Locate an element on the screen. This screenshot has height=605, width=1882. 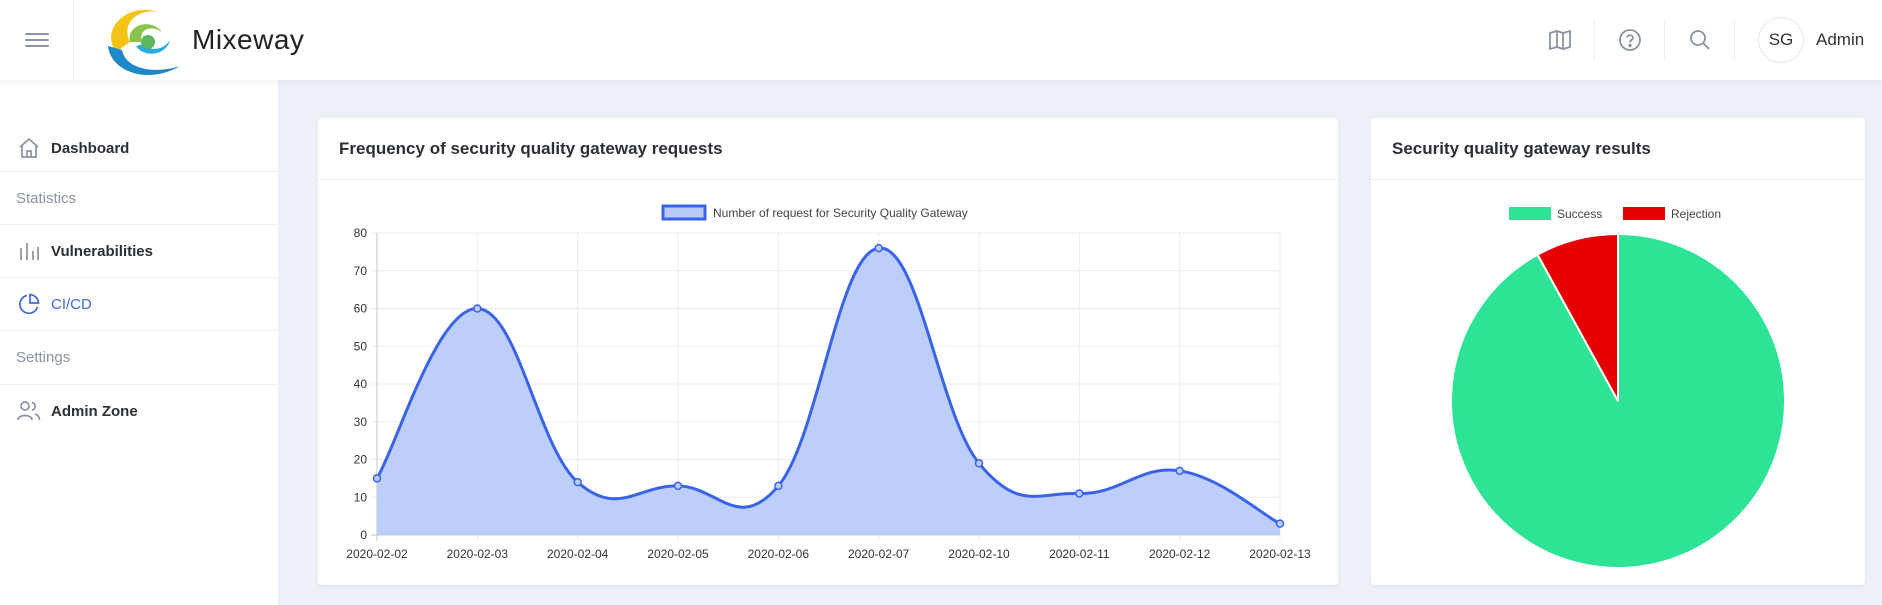
pie-chart-icon is located at coordinates (29, 304).